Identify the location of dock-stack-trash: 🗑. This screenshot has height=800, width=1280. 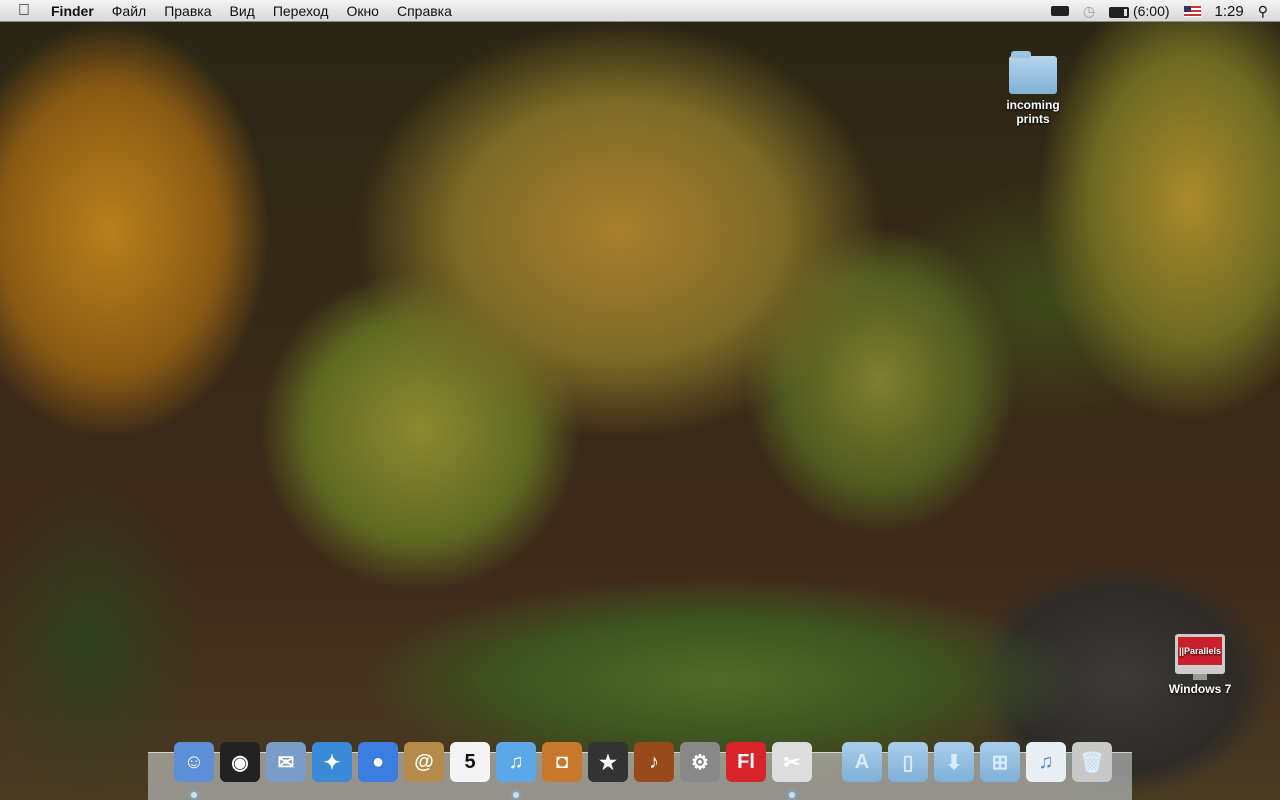
(1092, 762).